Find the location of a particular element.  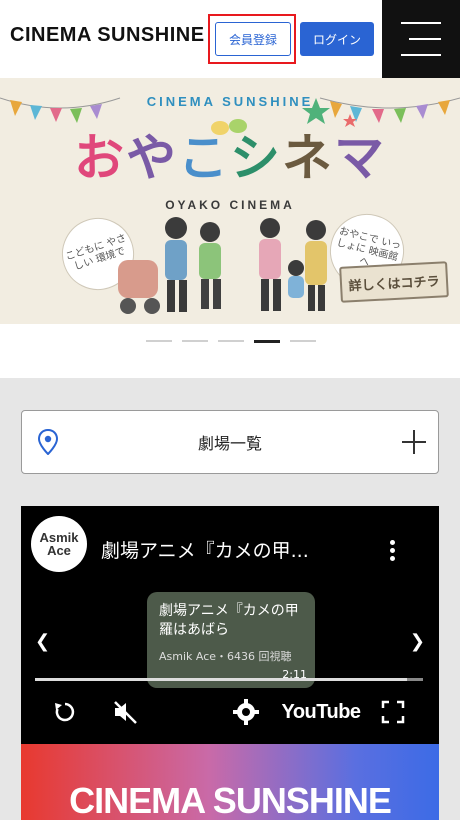

theater-list-label: 劇場一覧 is located at coordinates (229, 443).